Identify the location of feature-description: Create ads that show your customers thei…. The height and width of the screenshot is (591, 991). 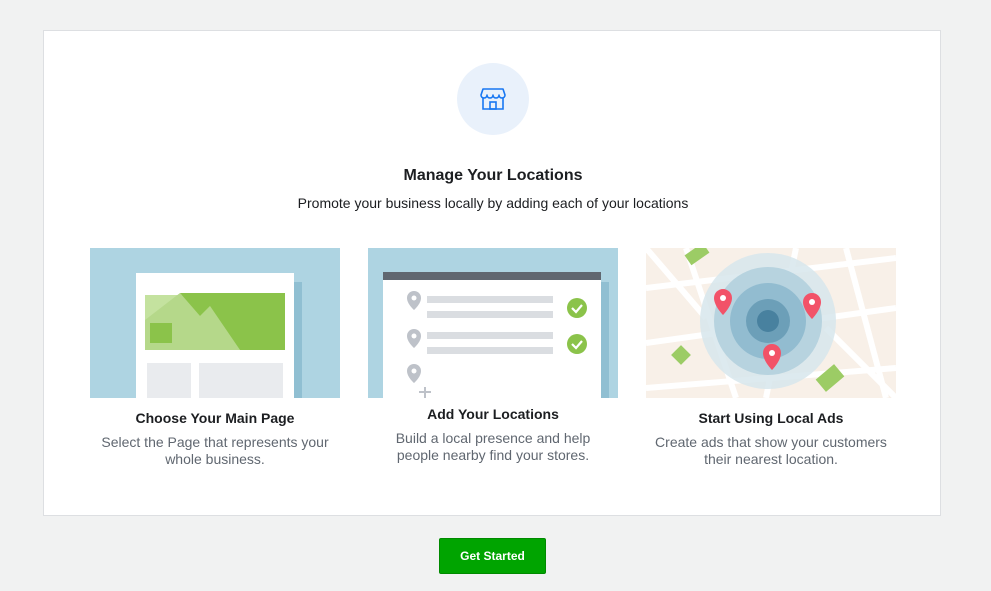
(771, 450).